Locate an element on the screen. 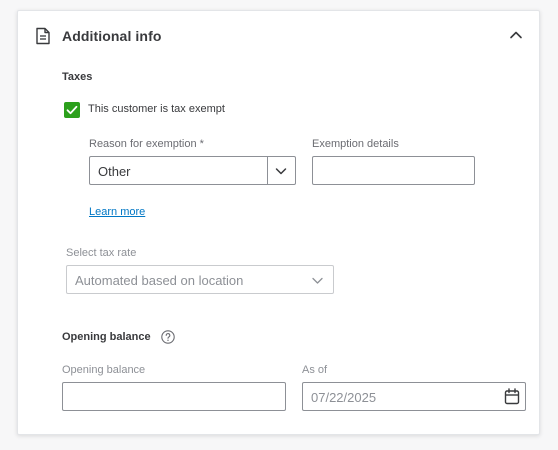  opening-balance-heading: Opening balance is located at coordinates (106, 337).